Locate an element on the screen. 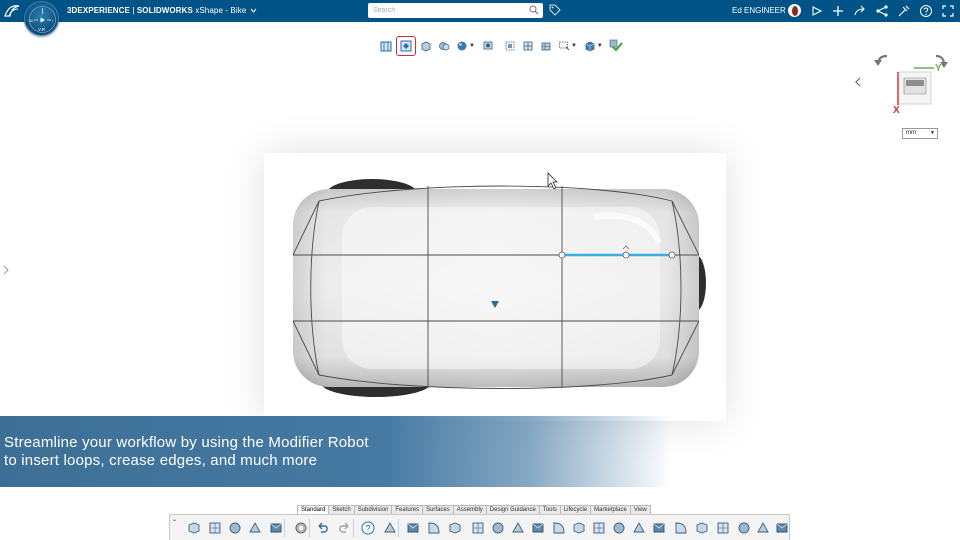  mirror-icon is located at coordinates (579, 528).